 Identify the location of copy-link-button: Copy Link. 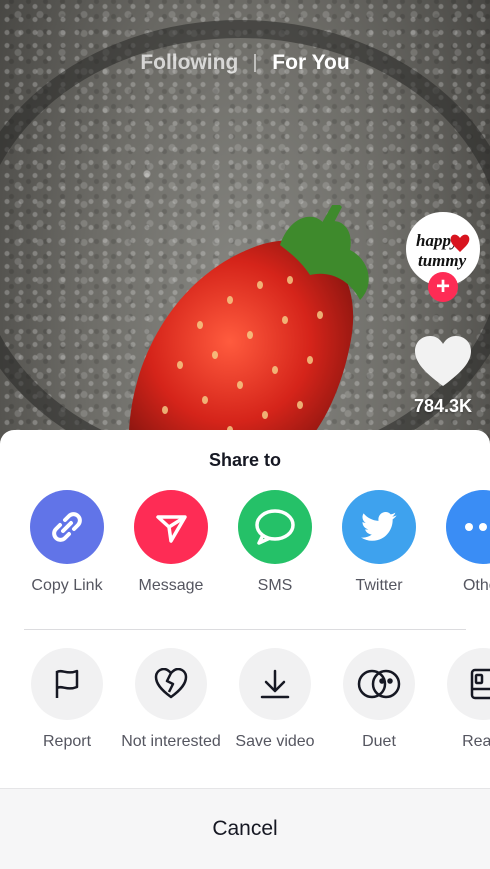
(67, 543).